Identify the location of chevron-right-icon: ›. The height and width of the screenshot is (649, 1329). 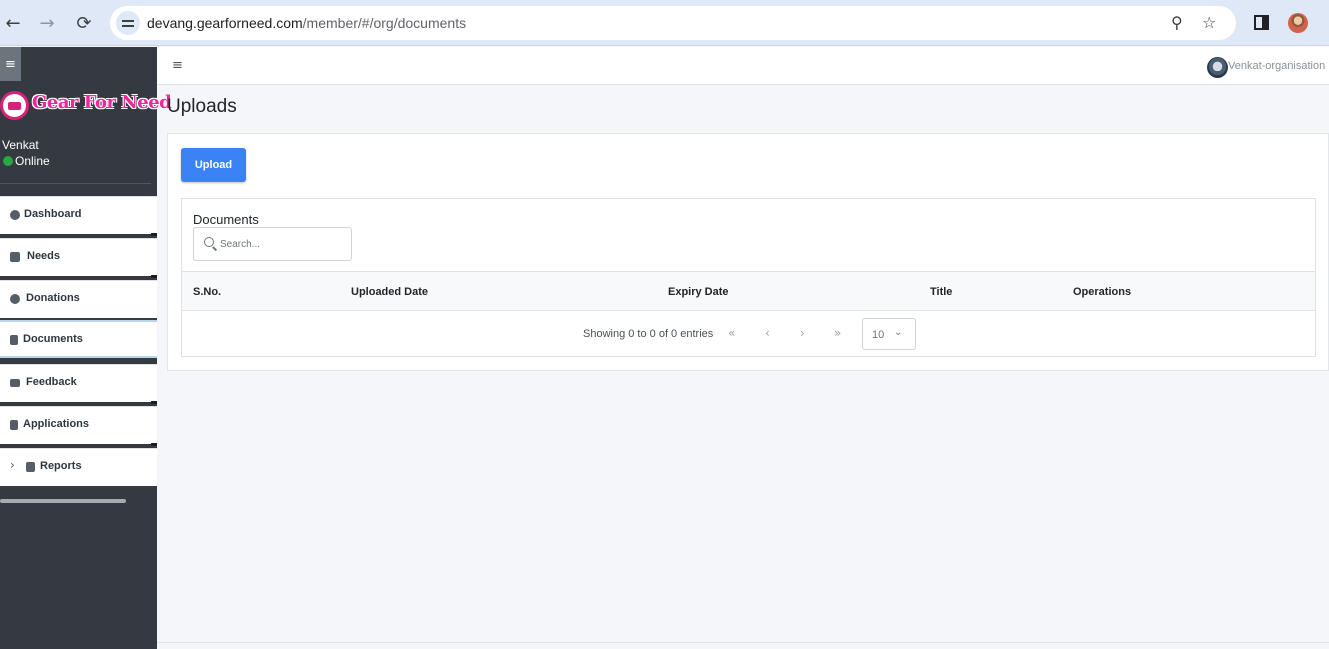
(12, 465).